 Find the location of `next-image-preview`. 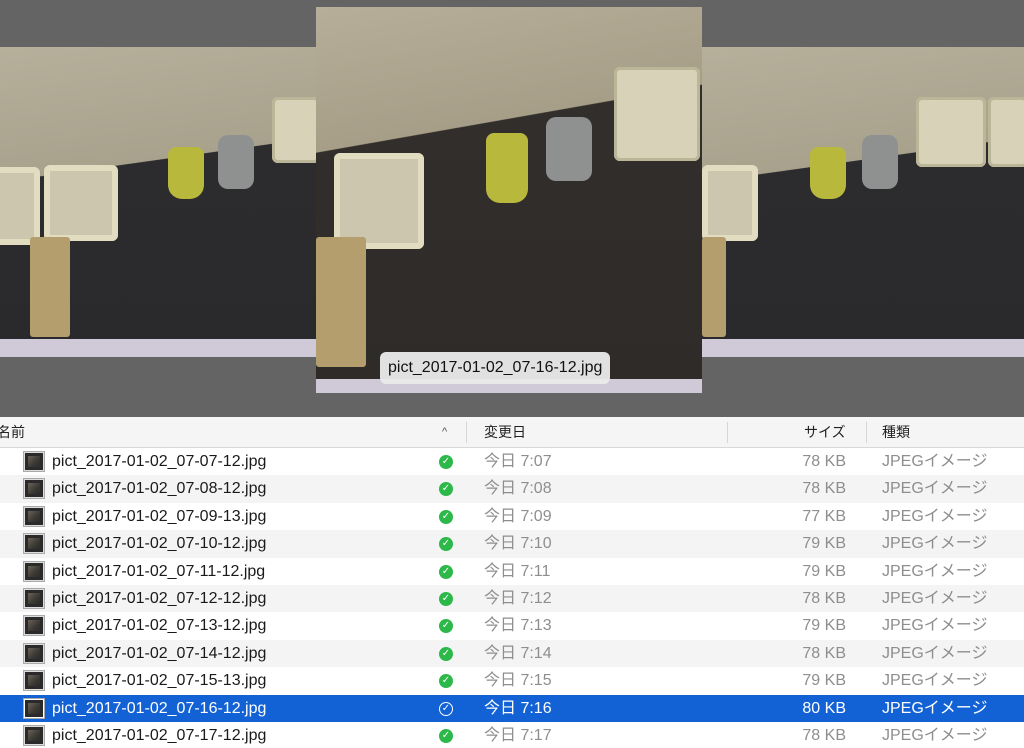

next-image-preview is located at coordinates (863, 202).